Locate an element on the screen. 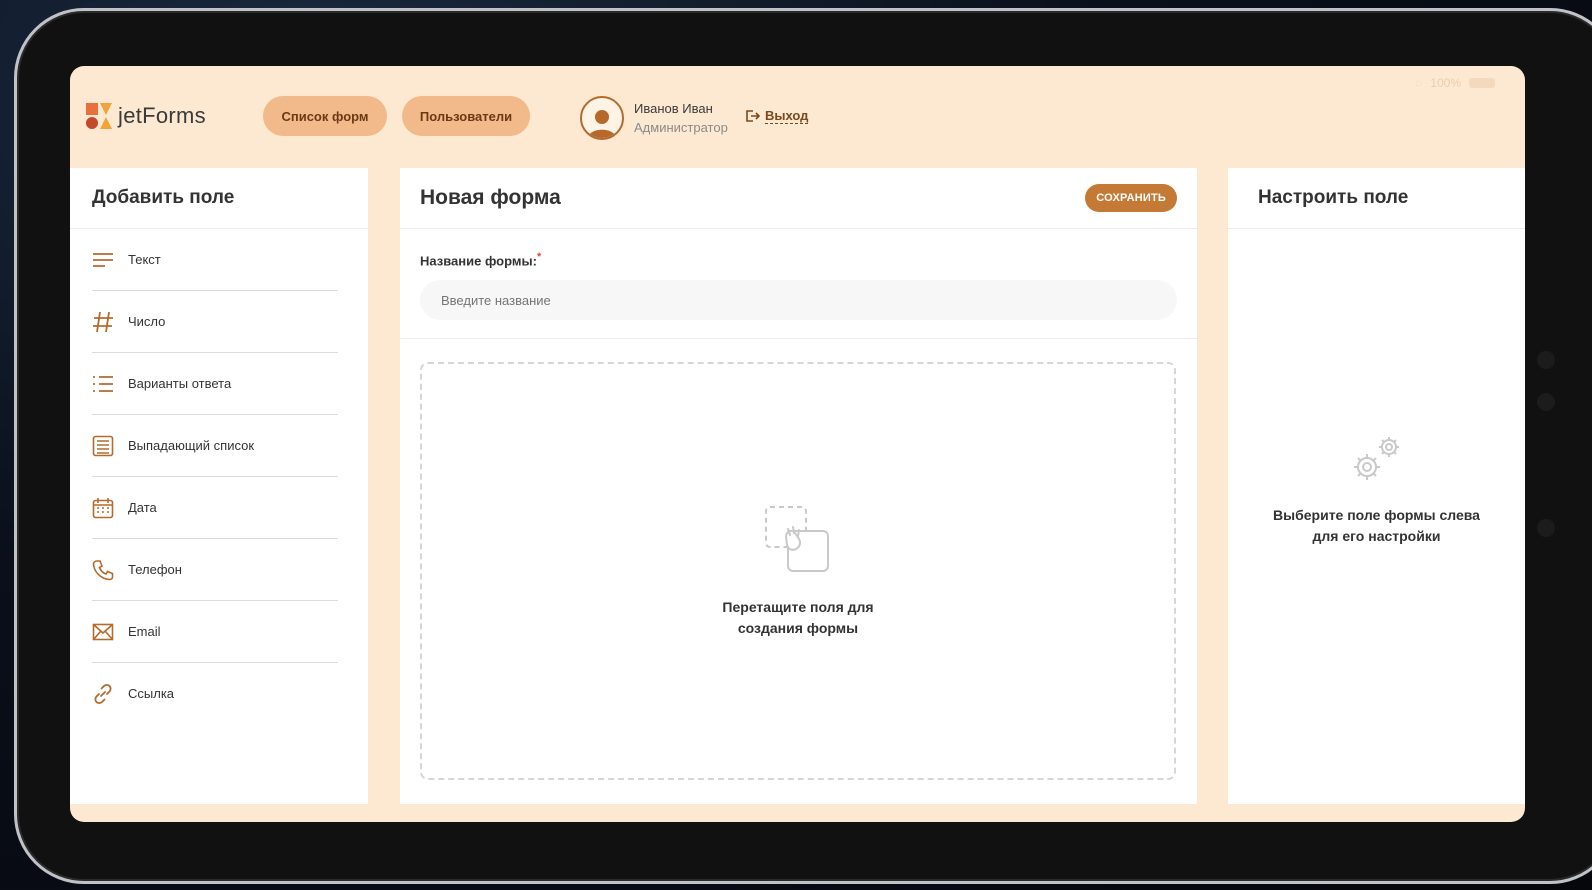 This screenshot has height=890, width=1592. field-settings-header: Настроить поле is located at coordinates (1376, 198).